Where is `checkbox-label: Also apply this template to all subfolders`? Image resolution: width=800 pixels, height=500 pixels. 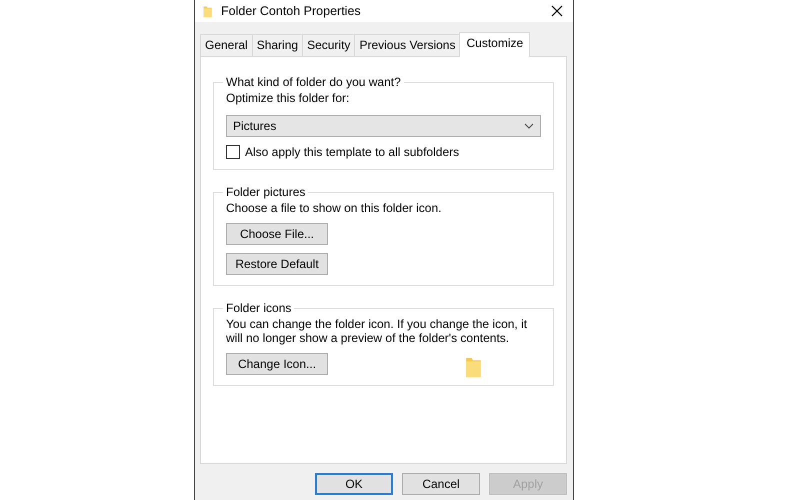
checkbox-label: Also apply this template to all subfolders is located at coordinates (352, 152).